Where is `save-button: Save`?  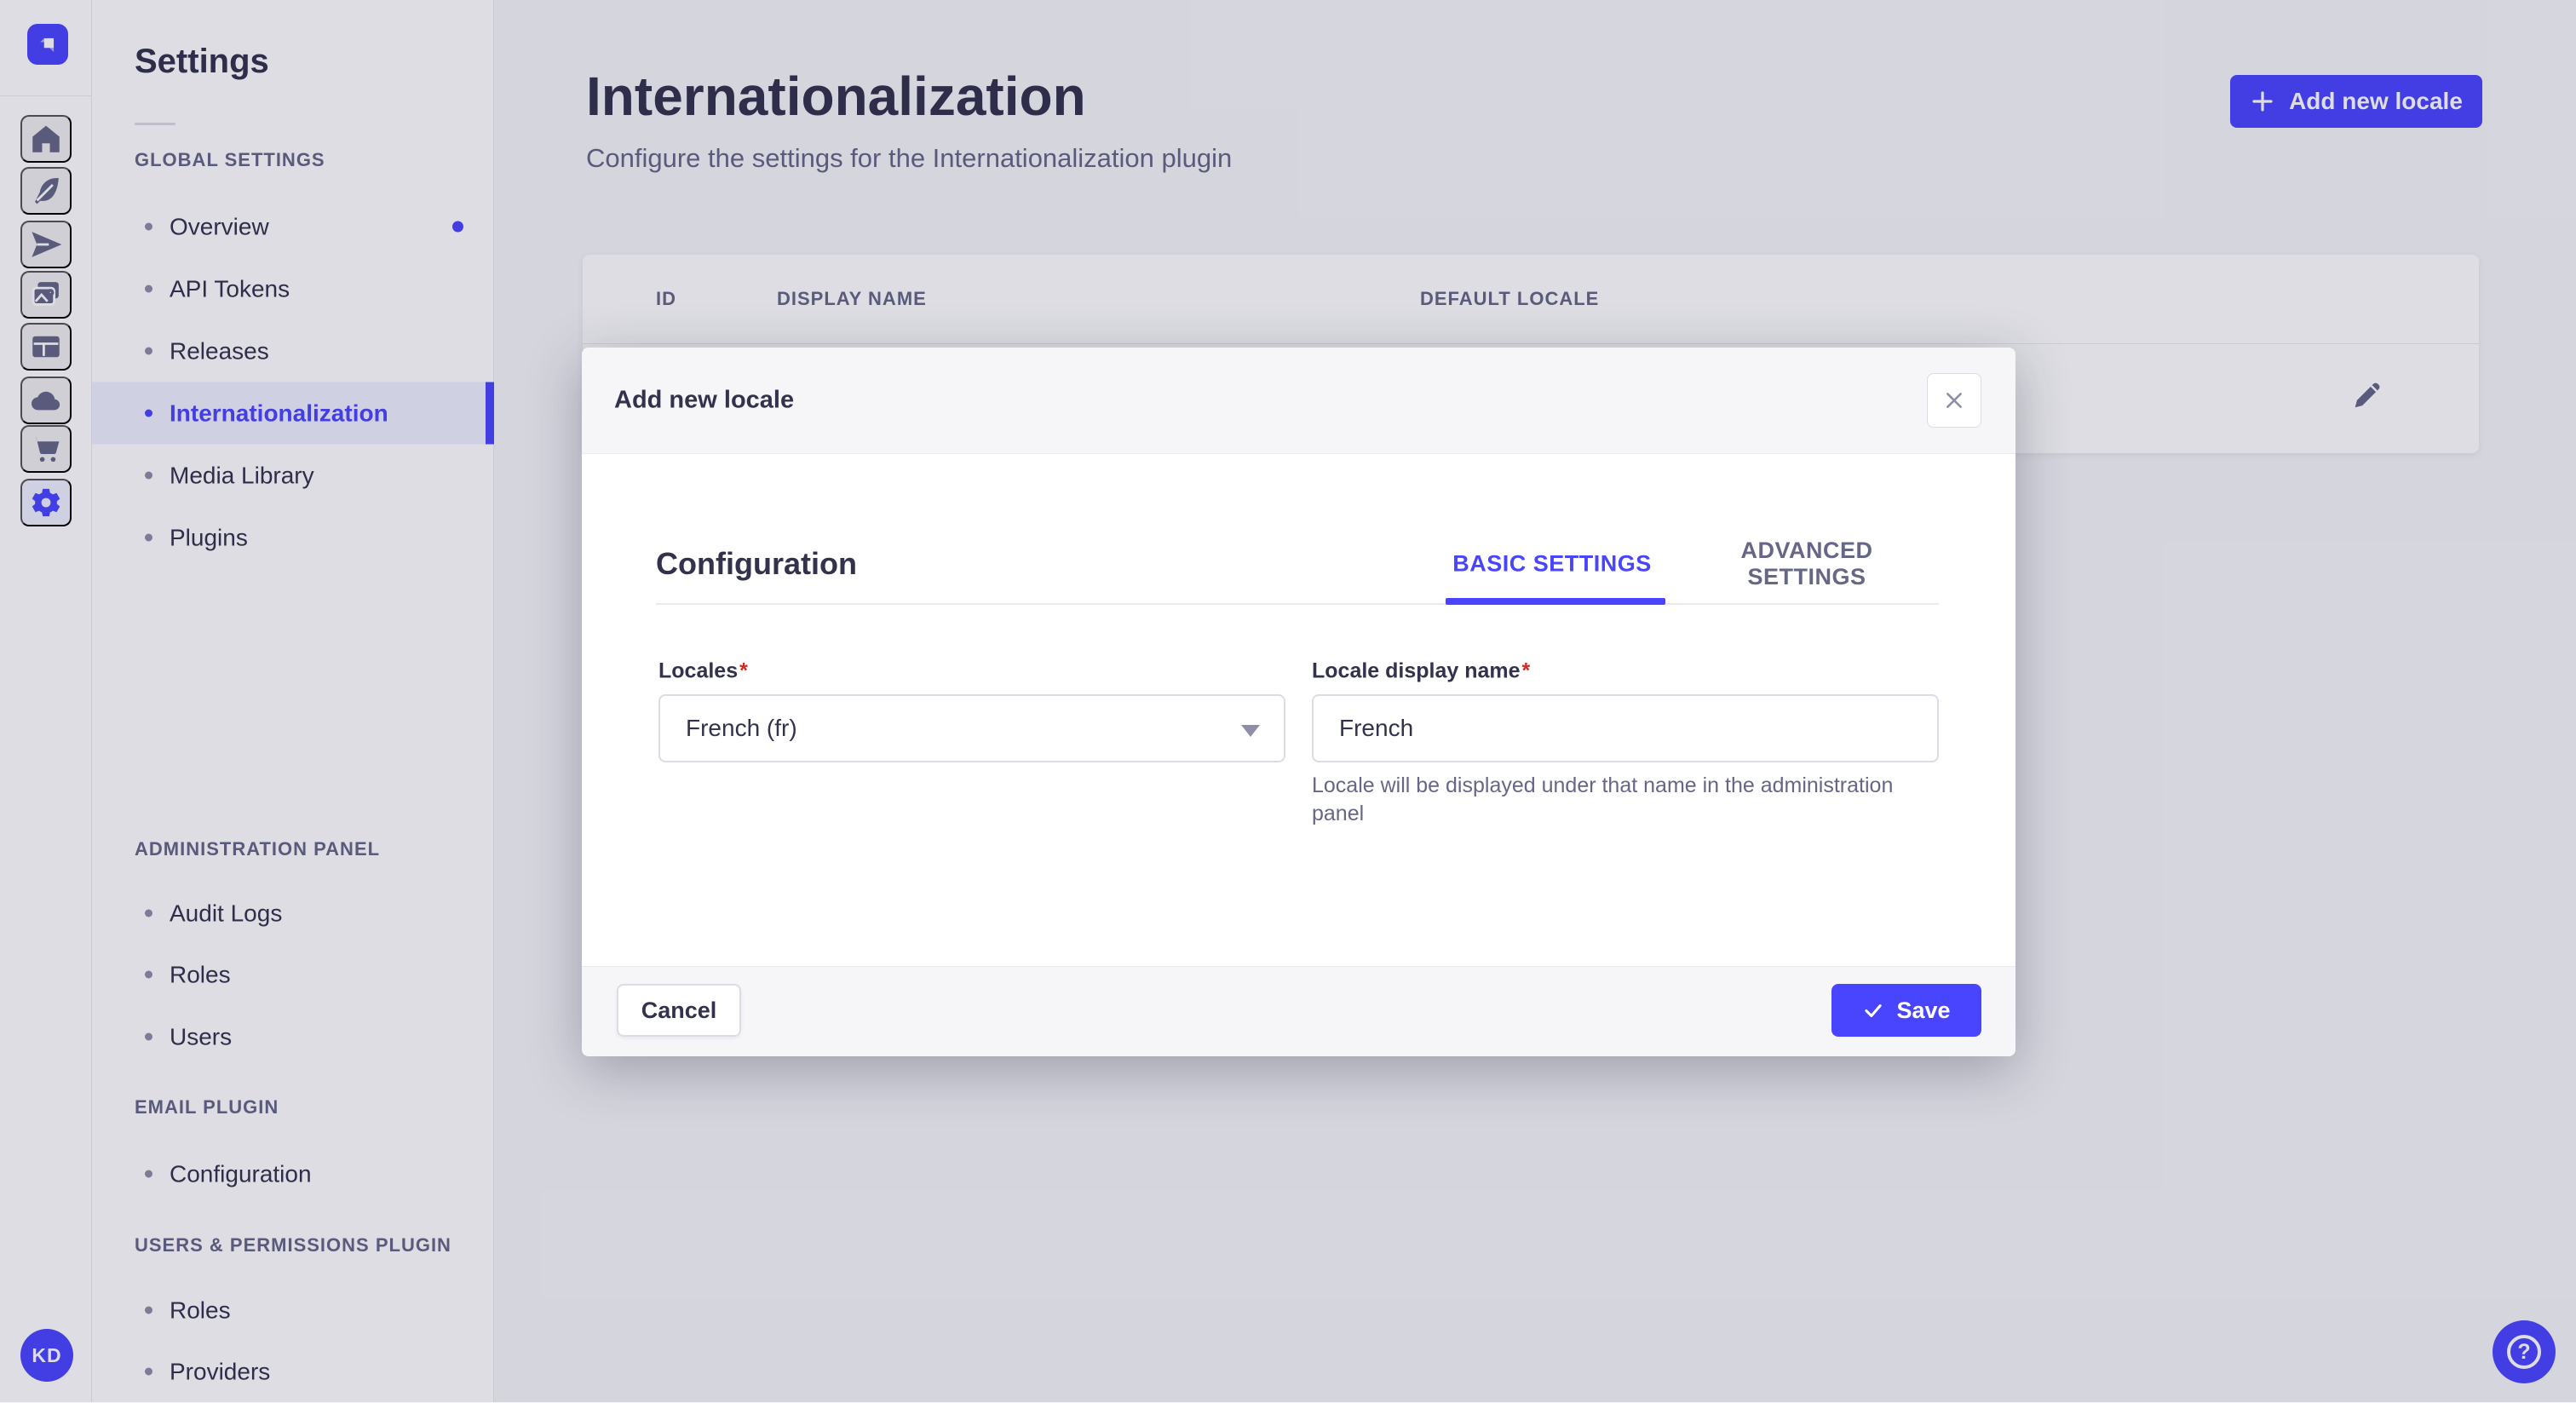
save-button: Save is located at coordinates (1906, 1011).